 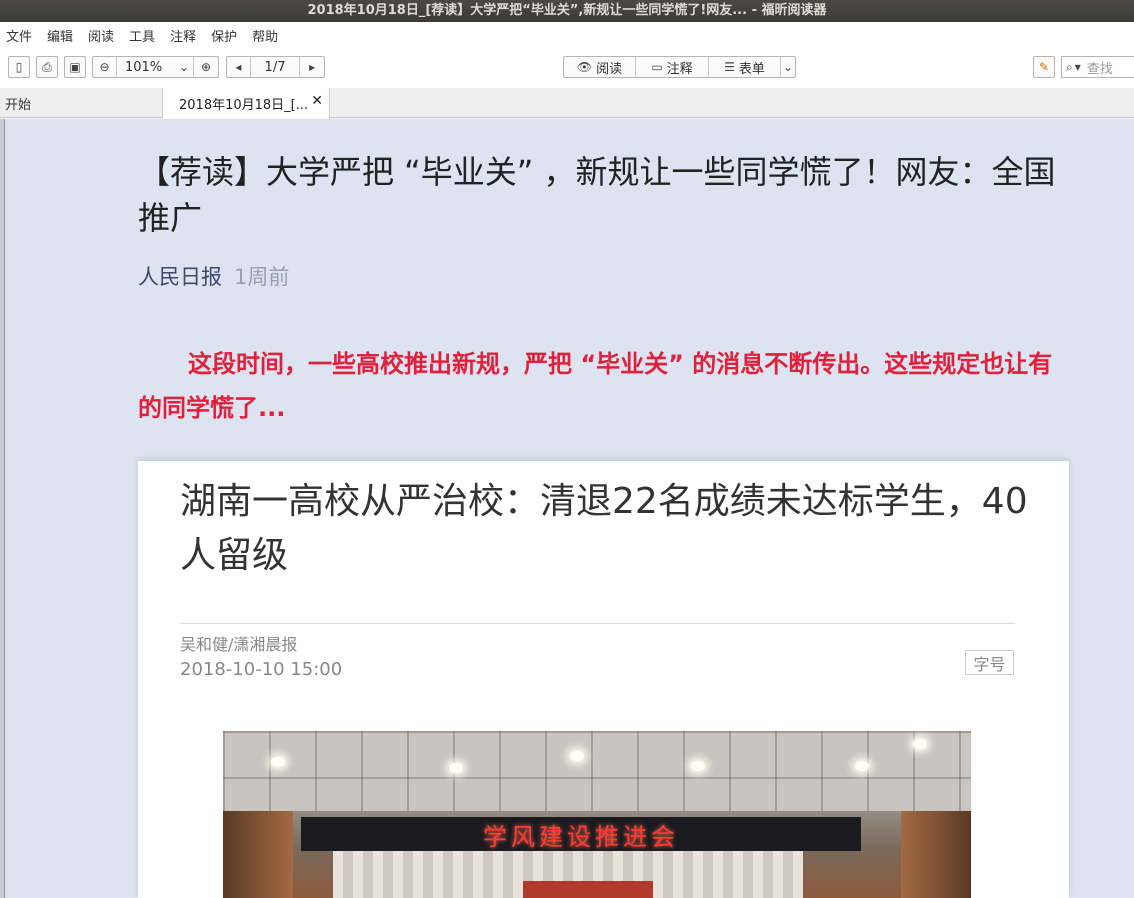 I want to click on embedded-author: 吴和健/潇湘晨报, so click(x=239, y=644).